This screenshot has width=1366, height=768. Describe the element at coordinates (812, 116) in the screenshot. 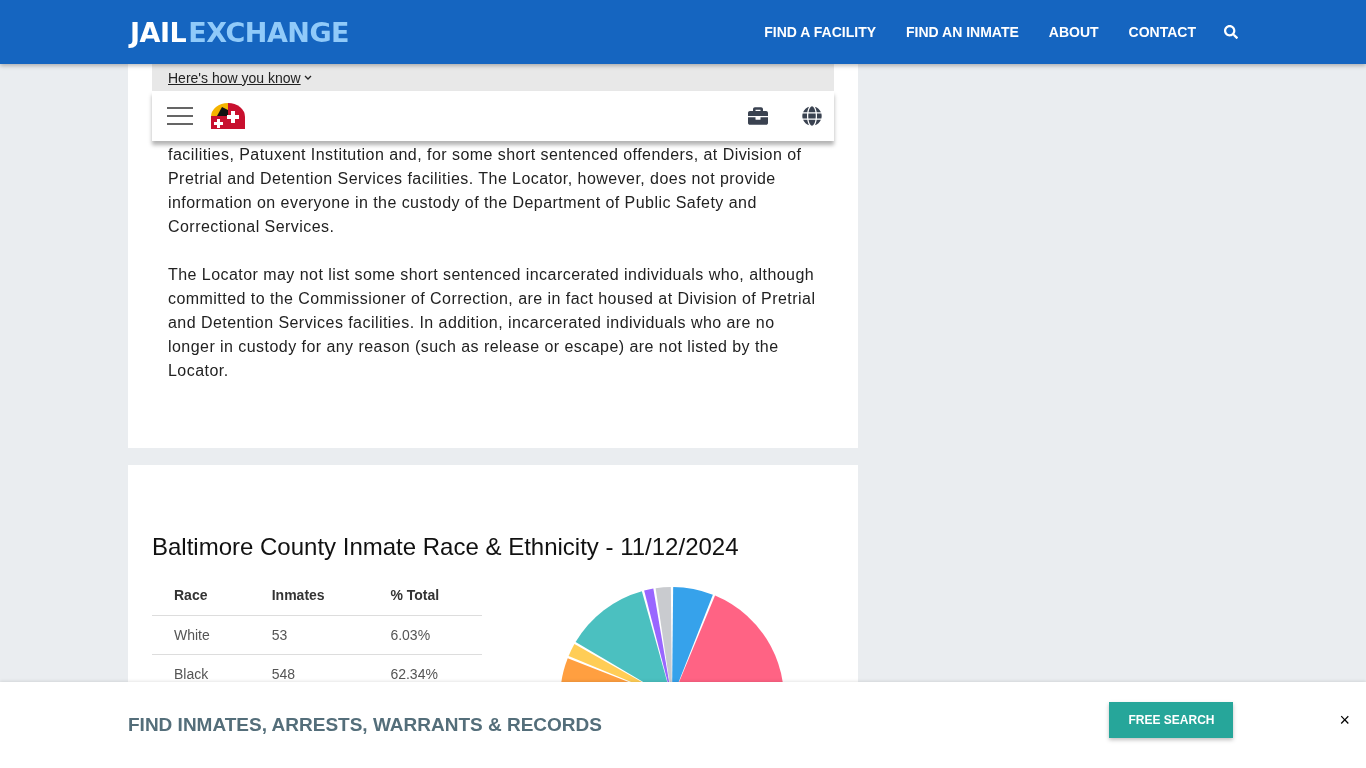

I see `globe-icon` at that location.